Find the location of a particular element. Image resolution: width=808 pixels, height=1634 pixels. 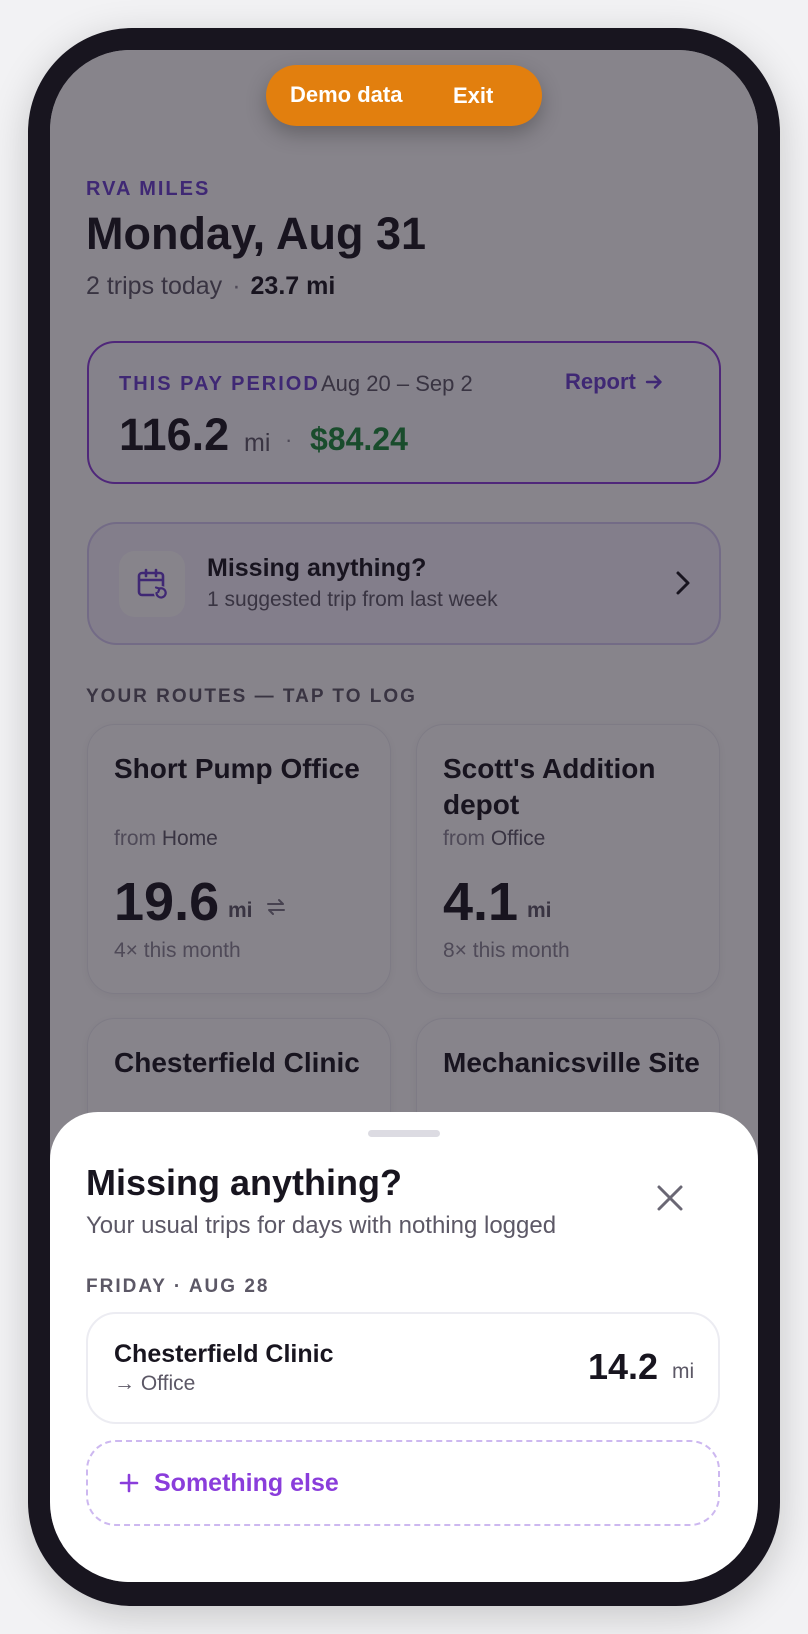

route-origin-place: Office is located at coordinates (518, 838).